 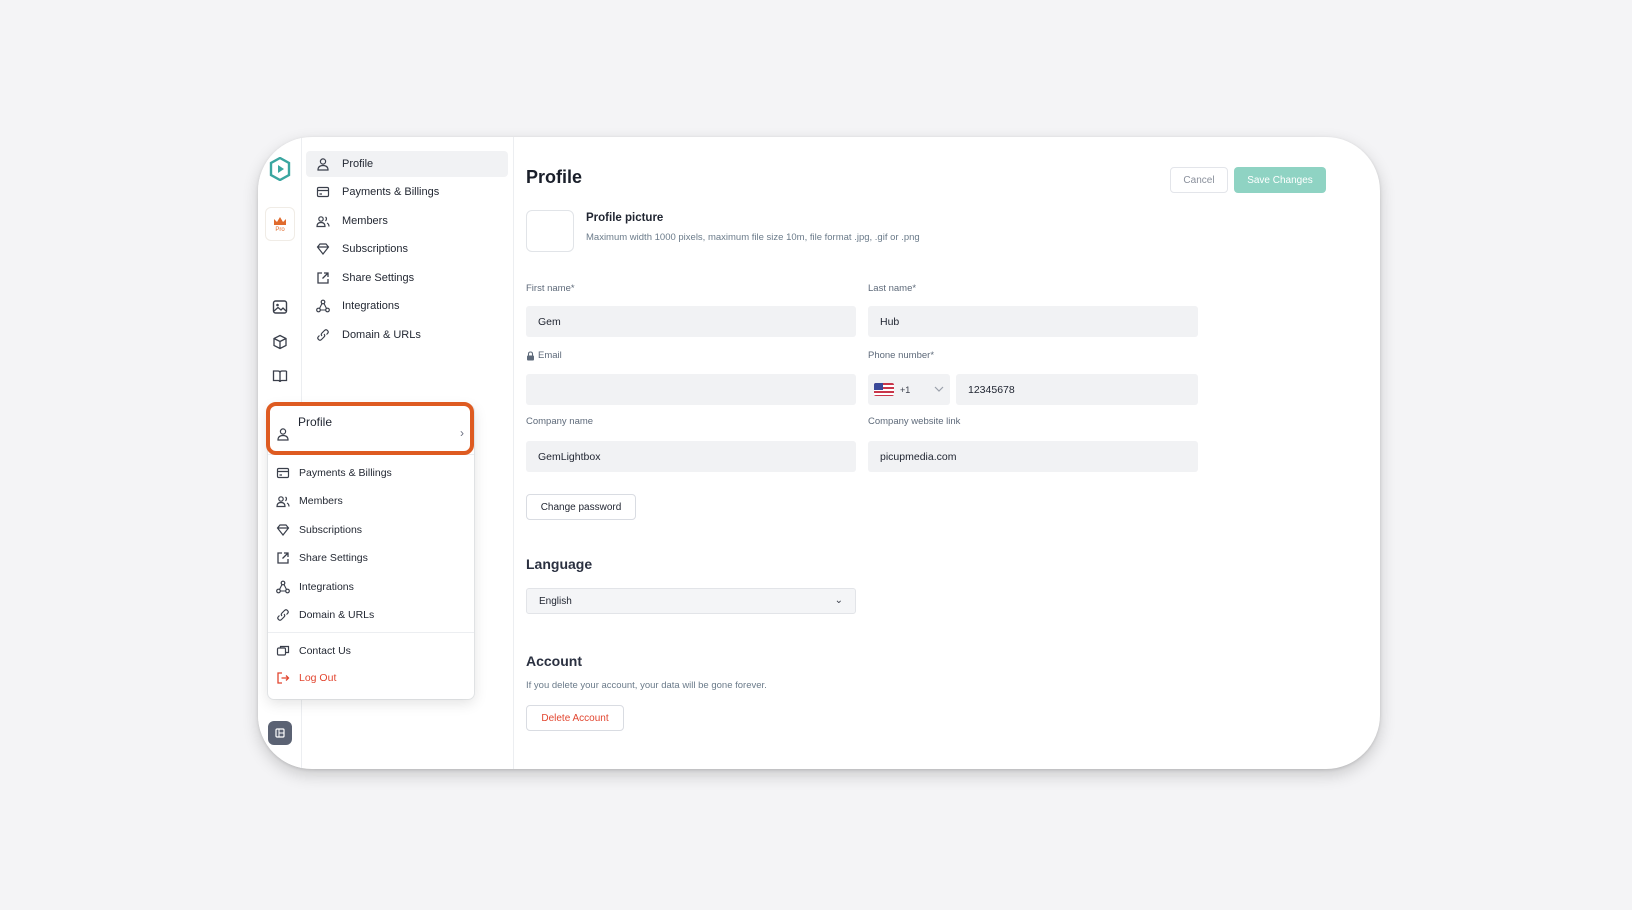 I want to click on dropdown-item-label: Domain & URLs, so click(x=337, y=615).